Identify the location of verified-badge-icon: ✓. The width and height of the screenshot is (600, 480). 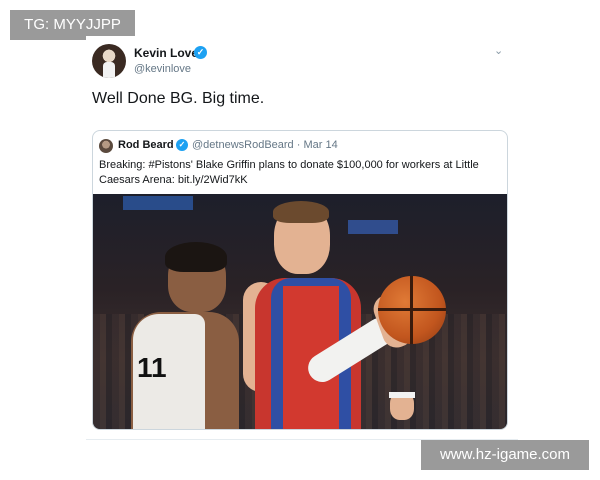
(200, 52).